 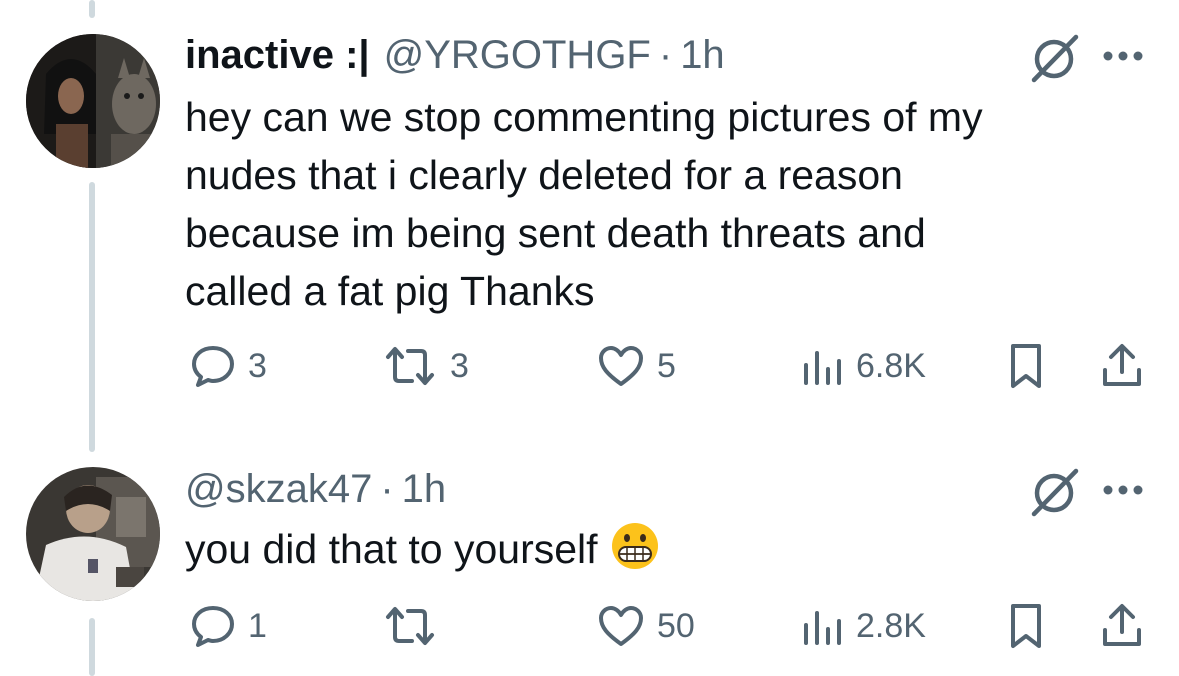 I want to click on reply-count: 1, so click(x=257, y=625).